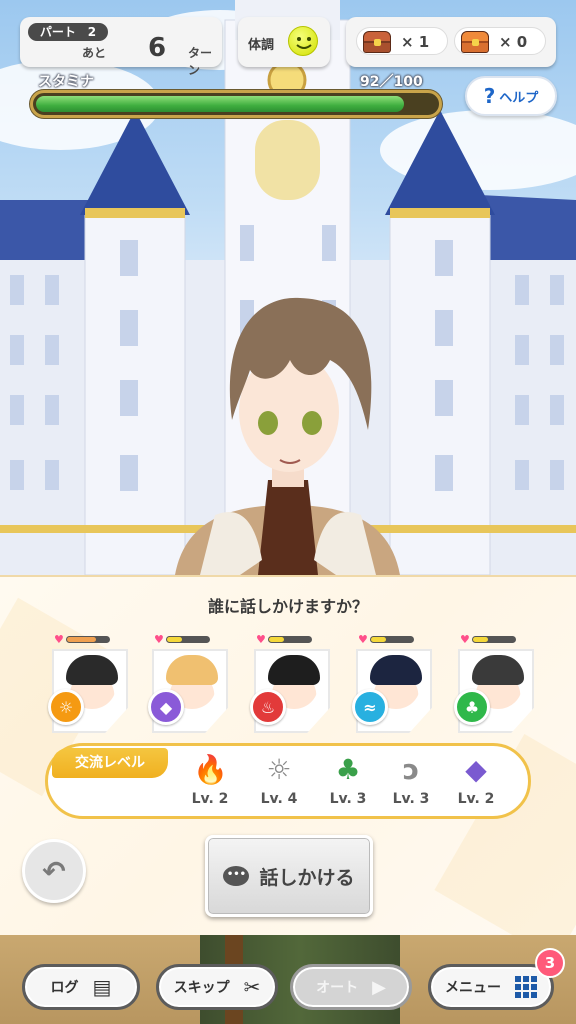 The height and width of the screenshot is (1024, 576). I want to click on auto-button: オート ▶, so click(351, 987).